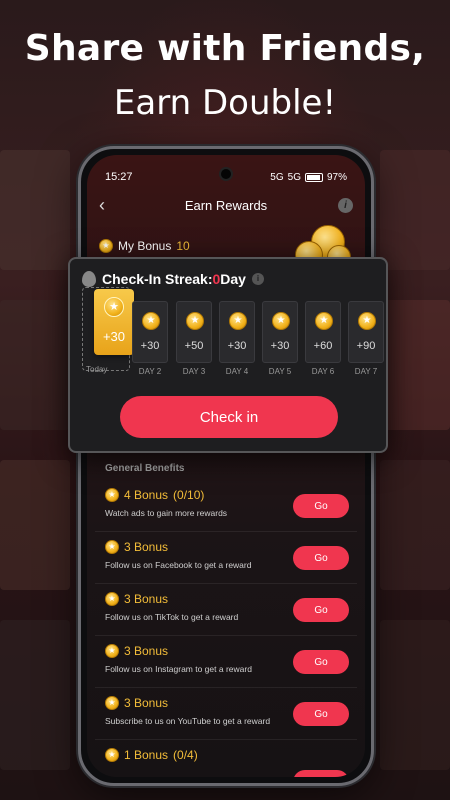 This screenshot has width=450, height=800. I want to click on bonus-amount: 1 Bonus, so click(146, 755).